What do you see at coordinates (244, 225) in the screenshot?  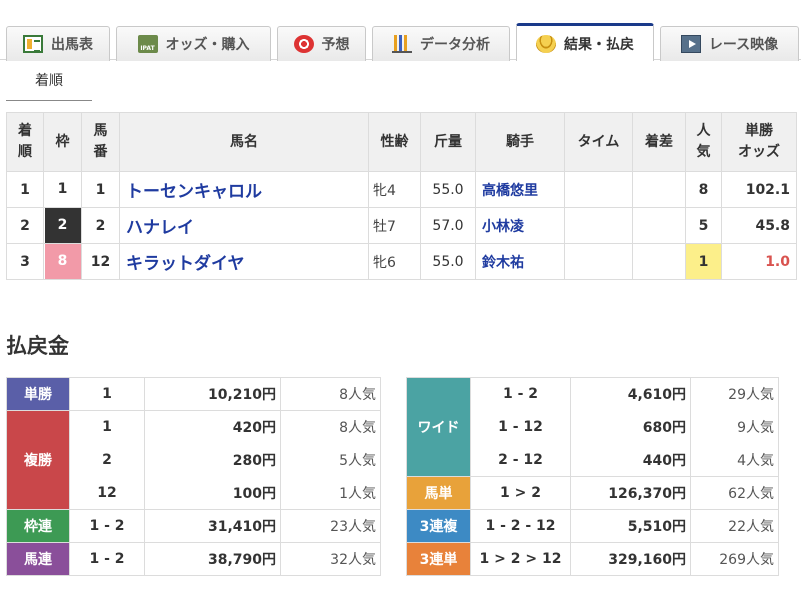 I see `horse-name-link: ハナレイ` at bounding box center [244, 225].